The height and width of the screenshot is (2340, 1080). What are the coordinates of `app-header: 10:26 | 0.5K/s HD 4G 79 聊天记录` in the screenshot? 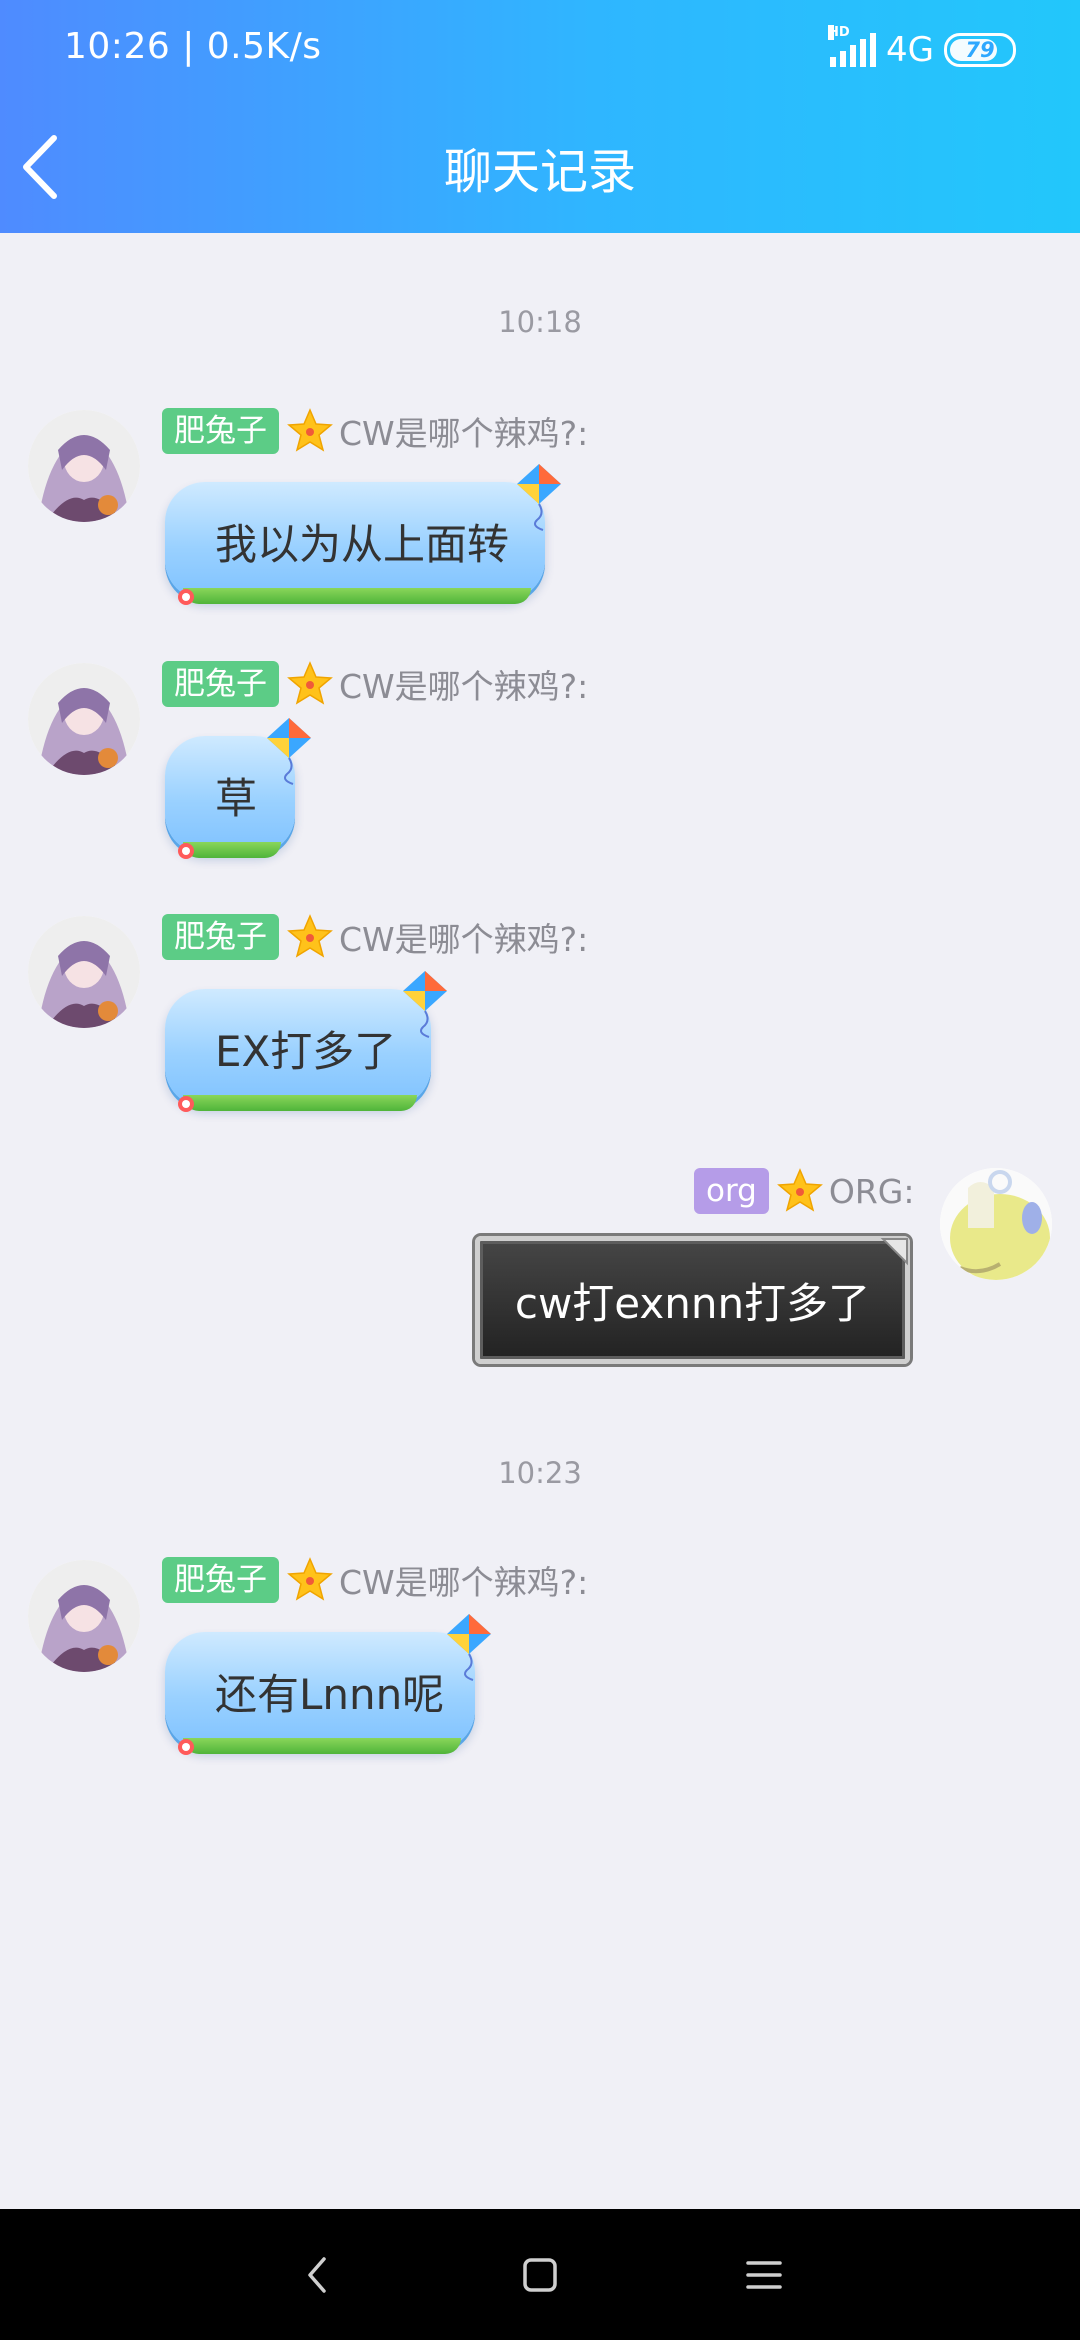 It's located at (540, 116).